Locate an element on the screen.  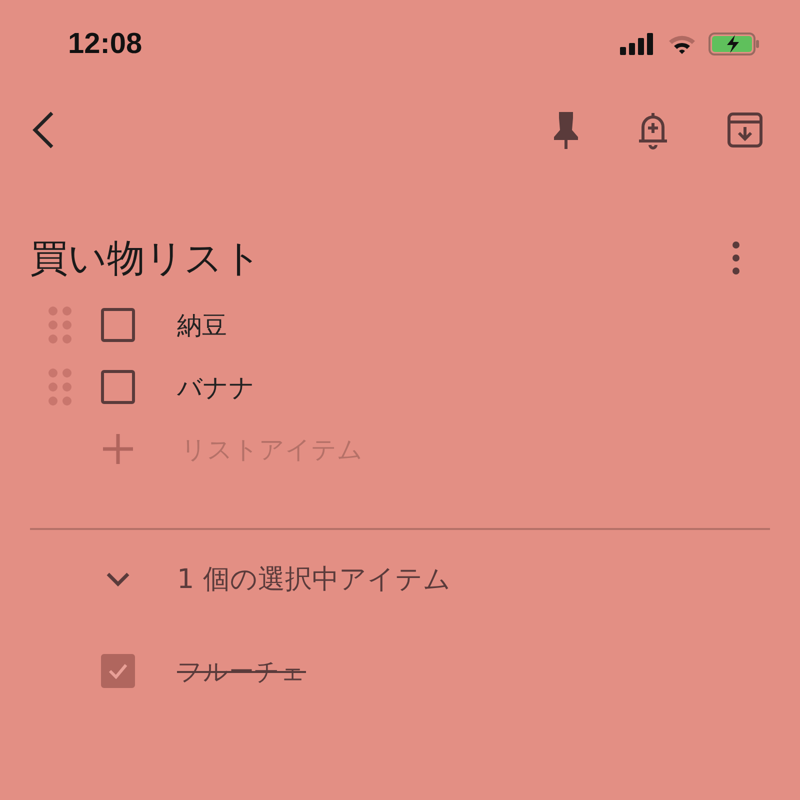
list-item-text: フルーチェ is located at coordinates (241, 671).